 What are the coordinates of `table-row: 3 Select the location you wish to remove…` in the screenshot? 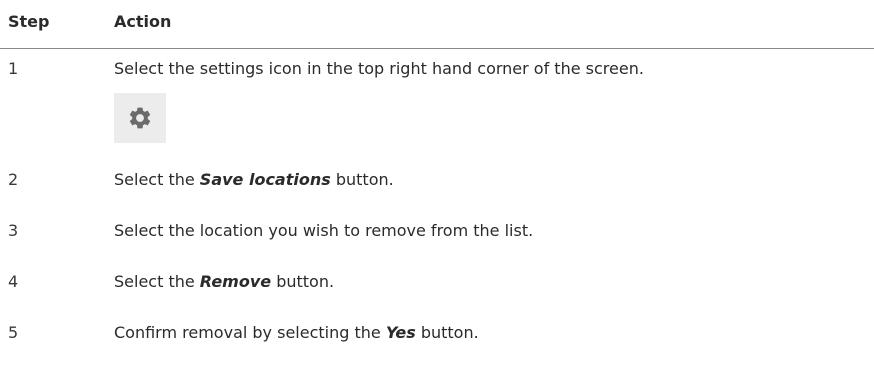 It's located at (437, 233).